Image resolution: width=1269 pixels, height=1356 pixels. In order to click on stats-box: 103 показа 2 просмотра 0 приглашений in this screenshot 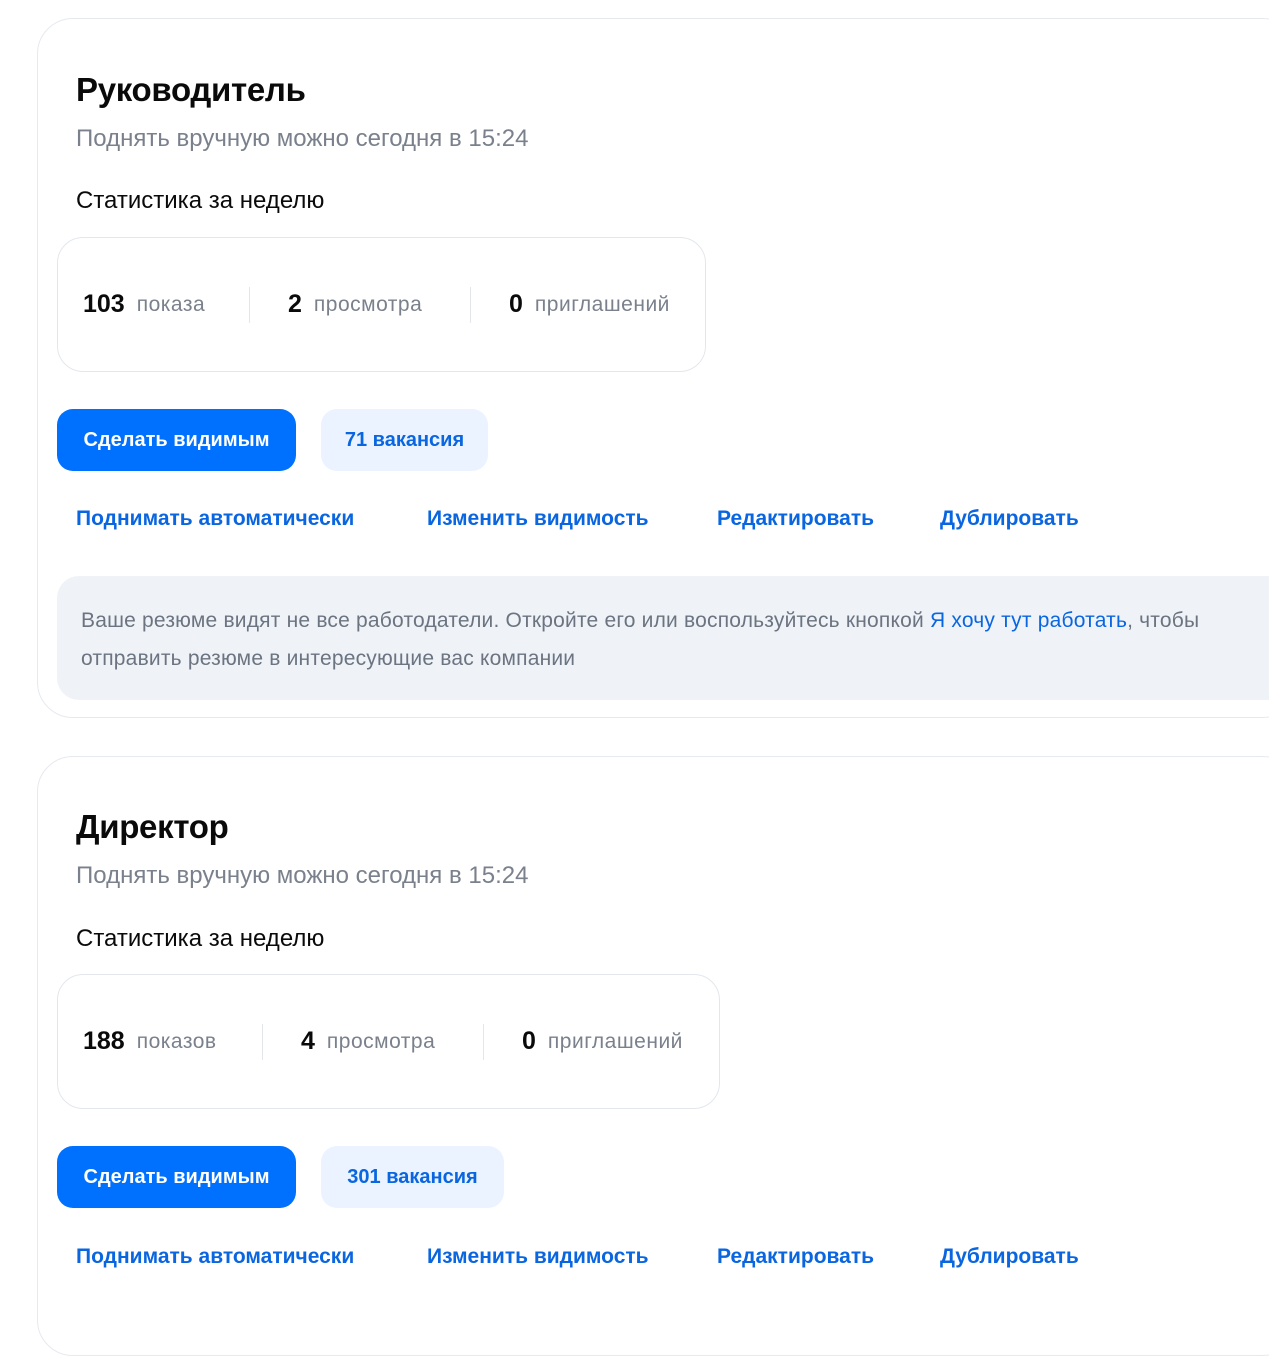, I will do `click(381, 304)`.